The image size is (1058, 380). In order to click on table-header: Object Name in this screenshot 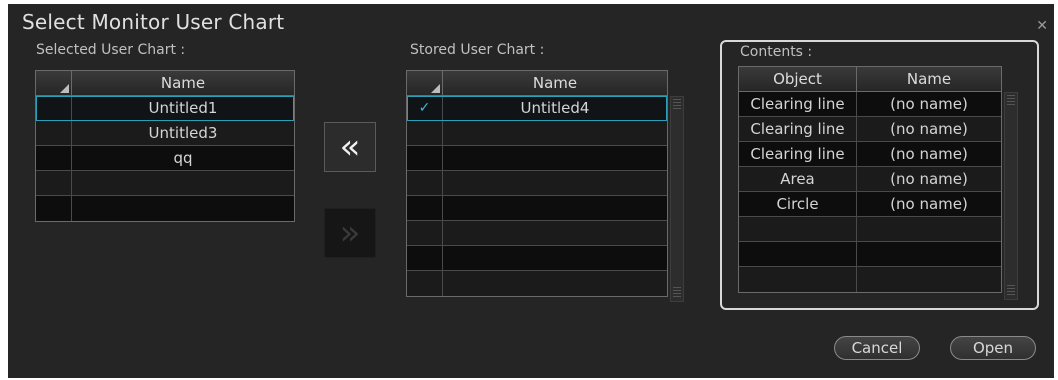, I will do `click(870, 79)`.